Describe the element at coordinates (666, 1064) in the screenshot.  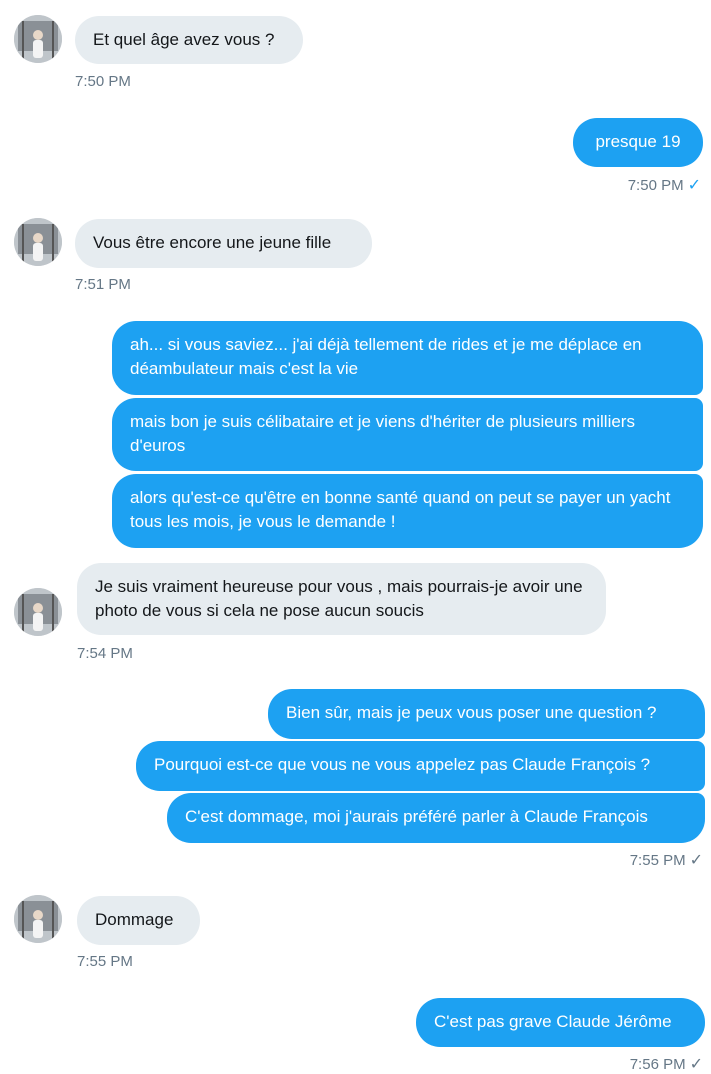
I see `message-timestamp: 7:56 PM ✓` at that location.